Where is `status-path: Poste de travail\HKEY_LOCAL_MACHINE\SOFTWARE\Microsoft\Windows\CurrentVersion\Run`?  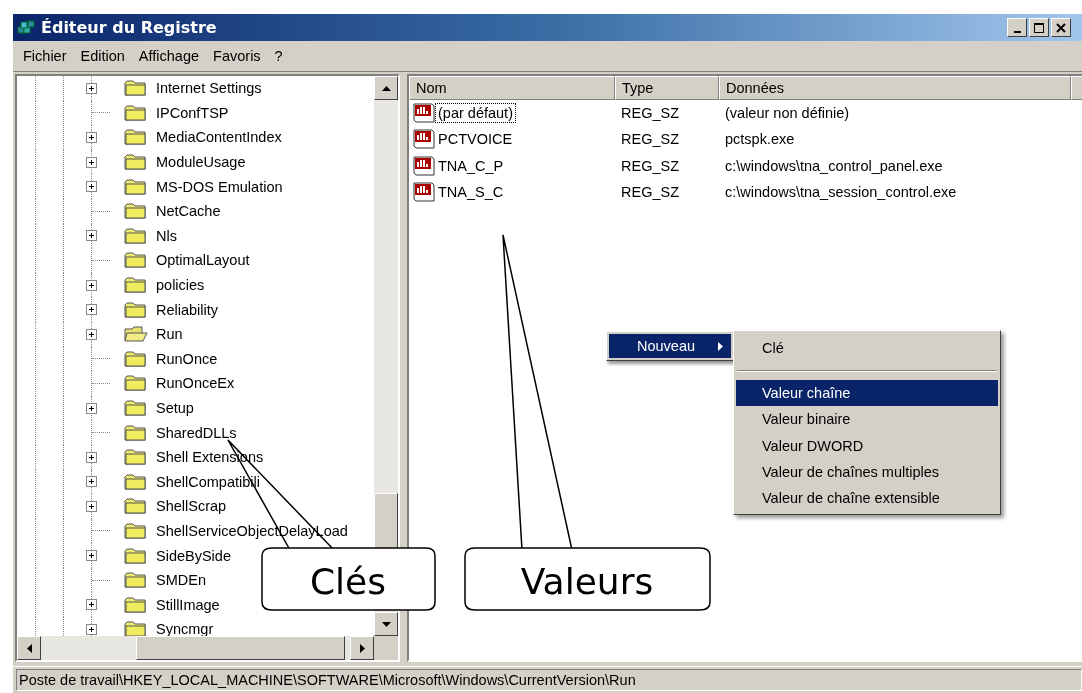 status-path: Poste de travail\HKEY_LOCAL_MACHINE\SOFTWARE\Microsoft\Windows\CurrentVersion\Run is located at coordinates (549, 680).